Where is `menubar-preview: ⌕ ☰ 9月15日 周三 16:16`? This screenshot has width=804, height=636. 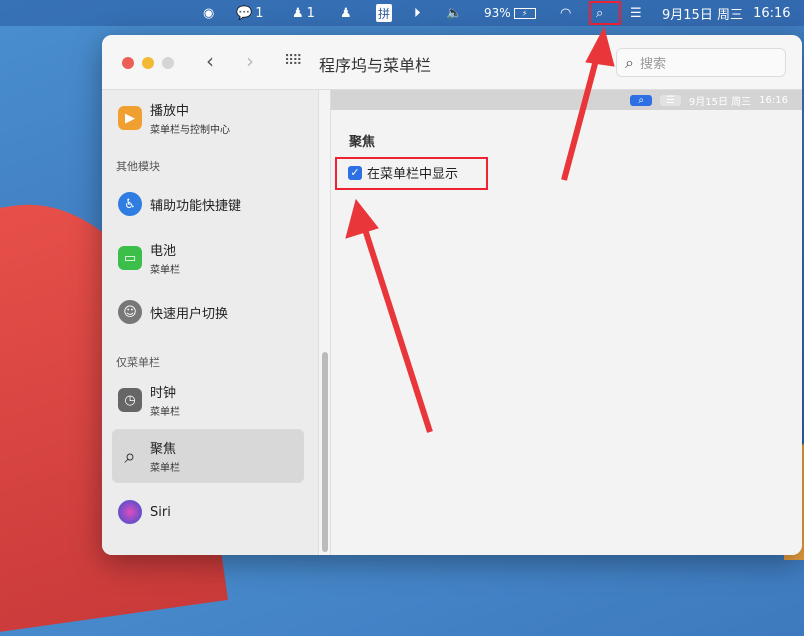
menubar-preview: ⌕ ☰ 9月15日 周三 16:16 is located at coordinates (566, 100).